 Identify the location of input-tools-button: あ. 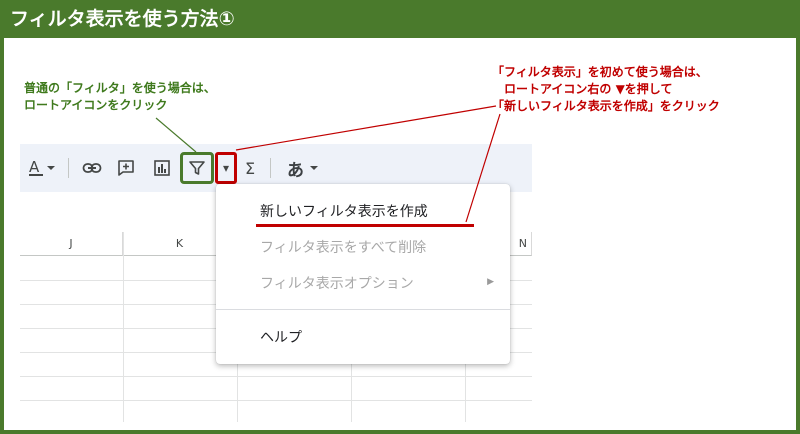
(303, 168).